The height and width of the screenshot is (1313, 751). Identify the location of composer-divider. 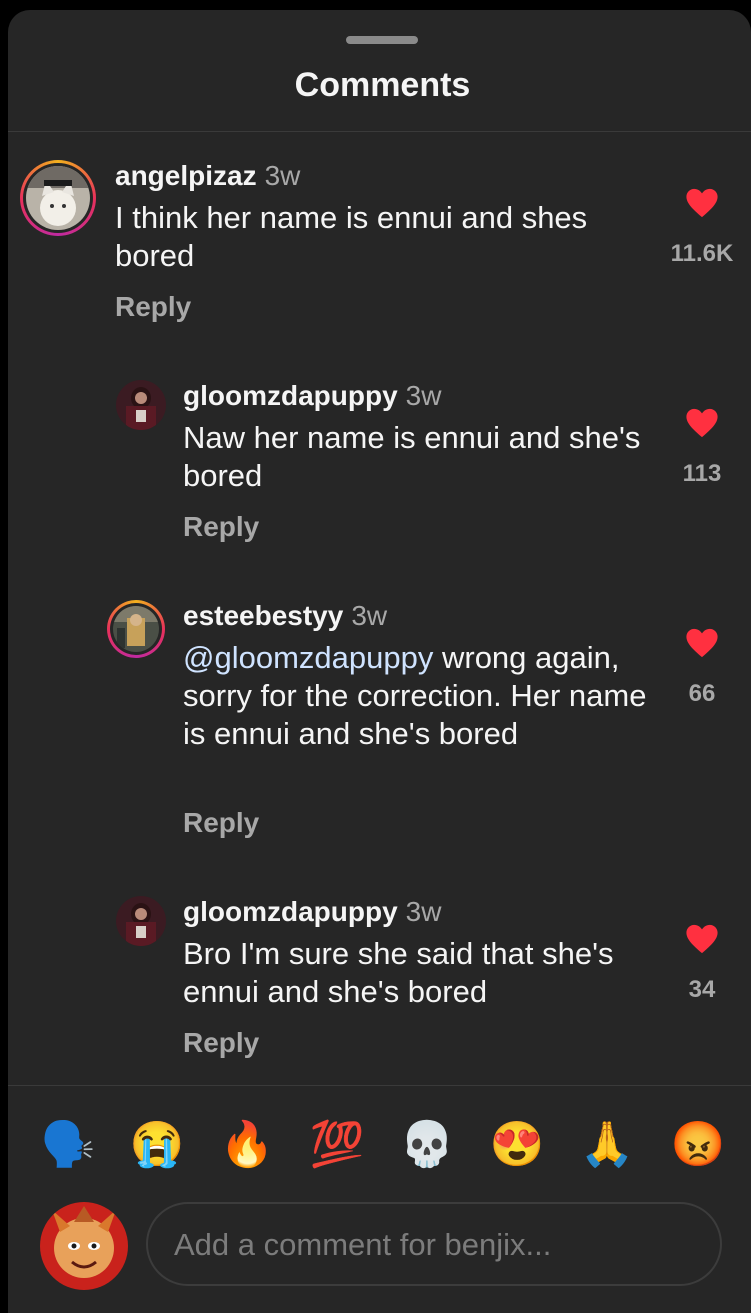
(379, 1085).